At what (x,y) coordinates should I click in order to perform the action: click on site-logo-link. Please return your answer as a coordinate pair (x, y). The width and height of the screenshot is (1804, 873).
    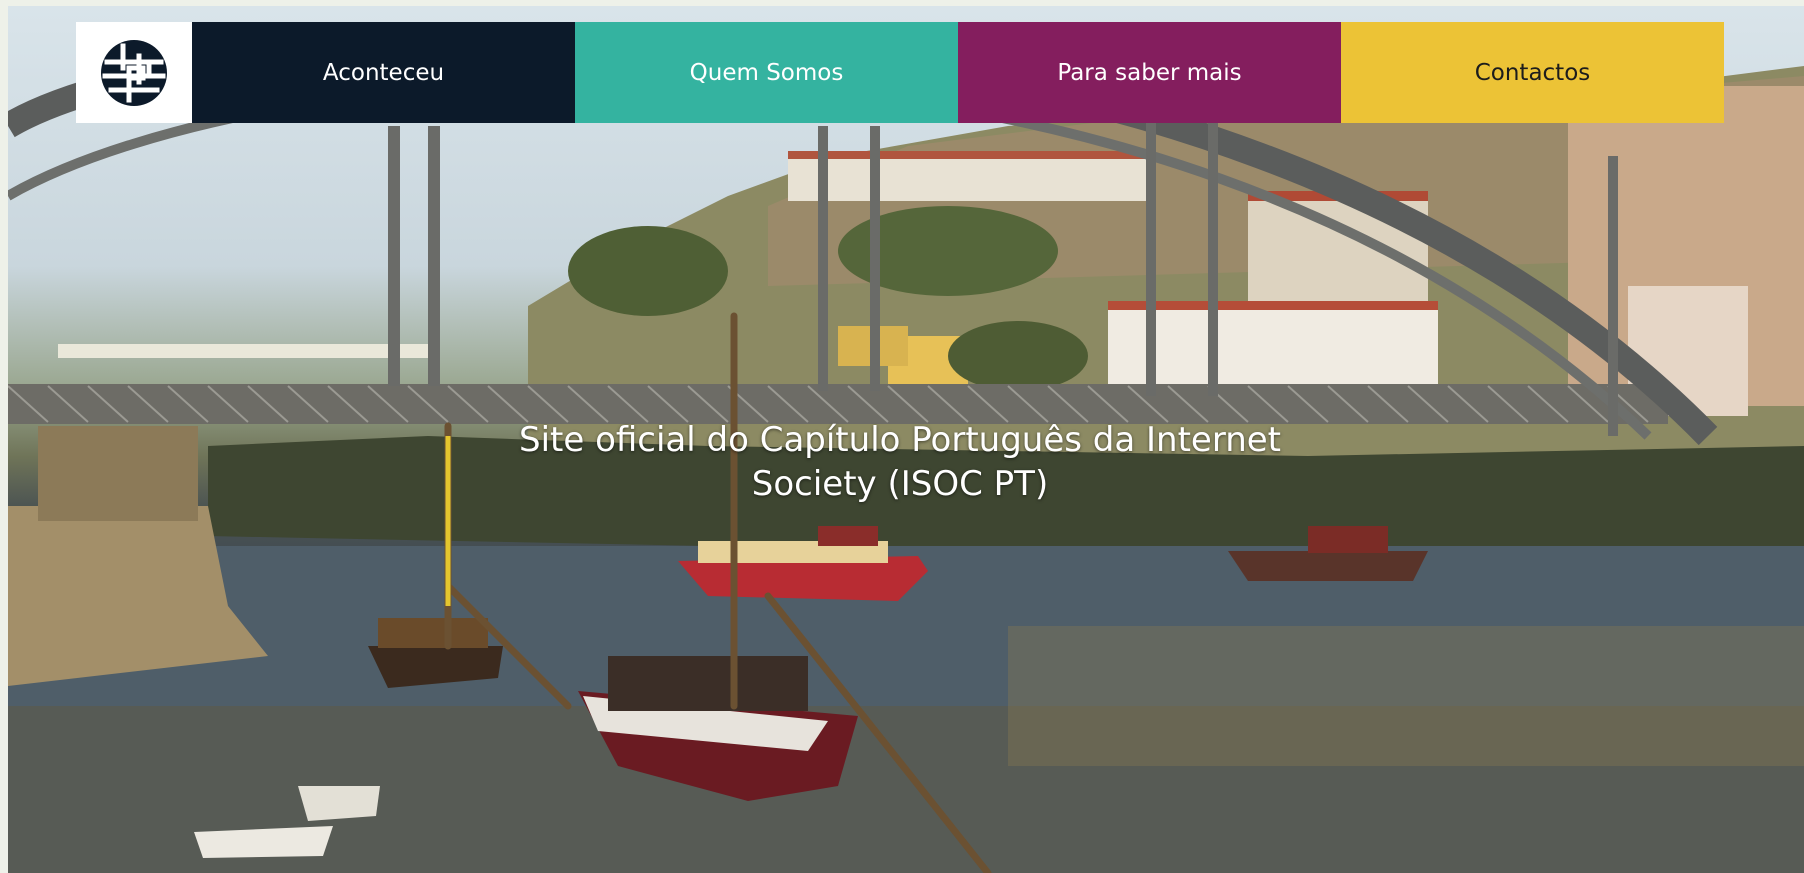
    Looking at the image, I should click on (134, 72).